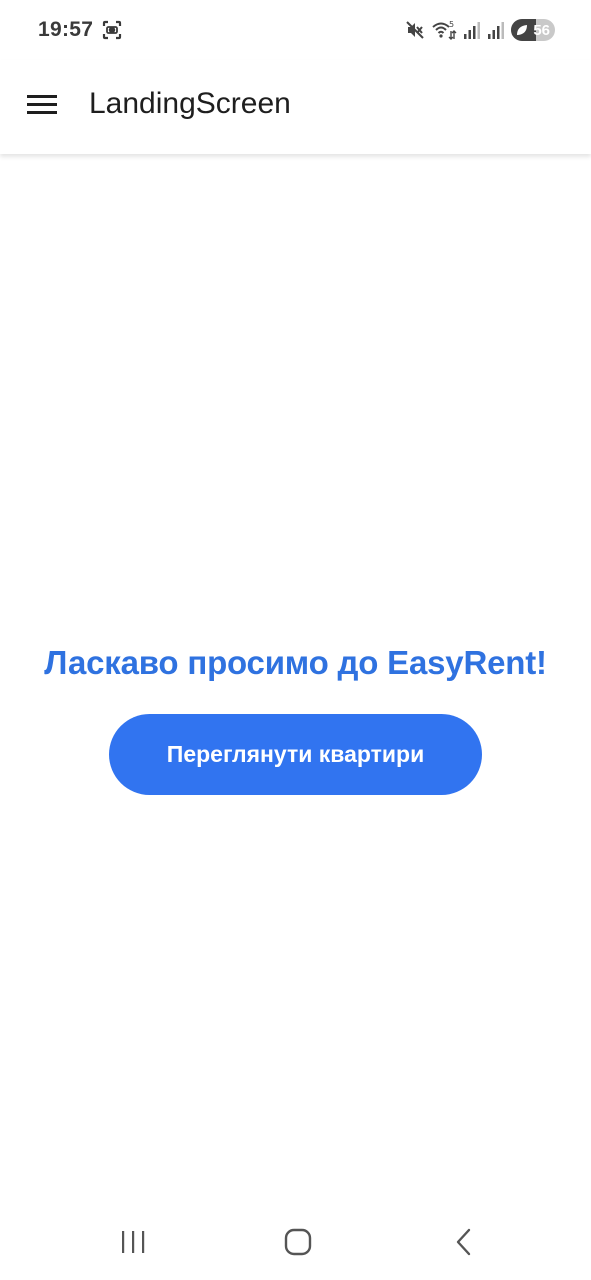 The image size is (591, 1280). Describe the element at coordinates (295, 30) in the screenshot. I see `status-bar: 19:57 5 56` at that location.